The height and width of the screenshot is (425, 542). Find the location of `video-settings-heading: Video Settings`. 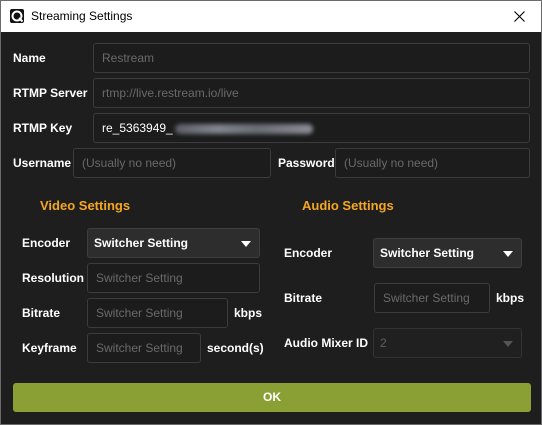

video-settings-heading: Video Settings is located at coordinates (85, 205).